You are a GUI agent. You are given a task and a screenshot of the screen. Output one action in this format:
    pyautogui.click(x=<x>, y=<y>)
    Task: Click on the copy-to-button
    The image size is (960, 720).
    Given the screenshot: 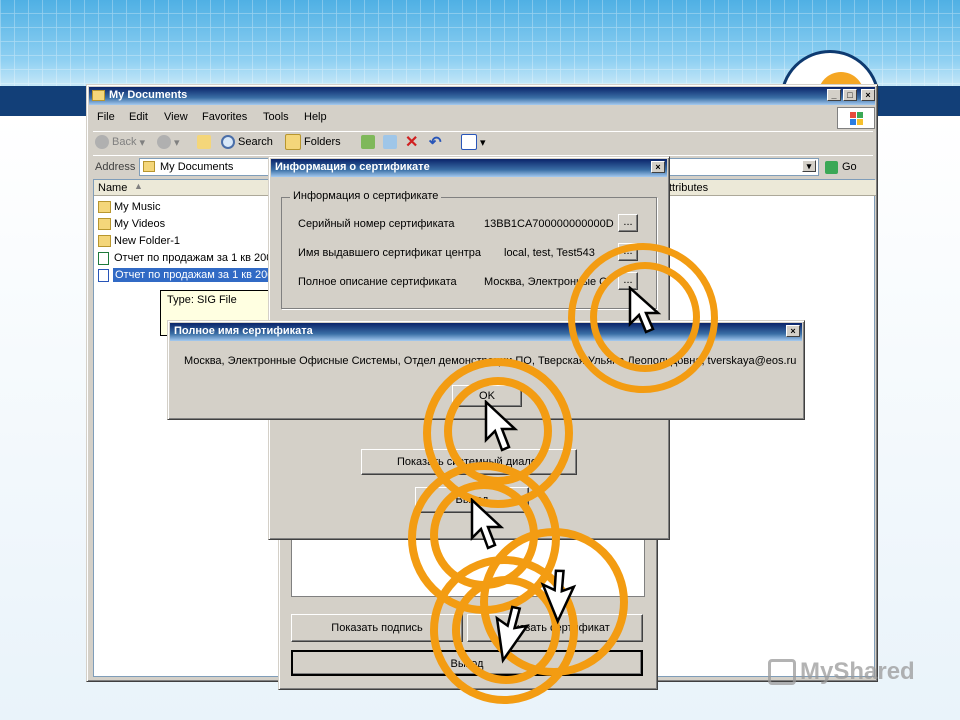 What is the action you would take?
    pyautogui.click(x=390, y=142)
    